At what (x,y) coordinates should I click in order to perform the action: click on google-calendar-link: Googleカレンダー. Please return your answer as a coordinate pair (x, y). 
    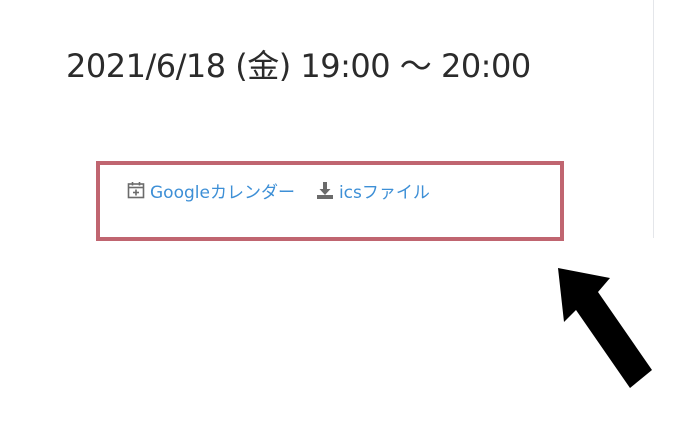
    Looking at the image, I should click on (210, 190).